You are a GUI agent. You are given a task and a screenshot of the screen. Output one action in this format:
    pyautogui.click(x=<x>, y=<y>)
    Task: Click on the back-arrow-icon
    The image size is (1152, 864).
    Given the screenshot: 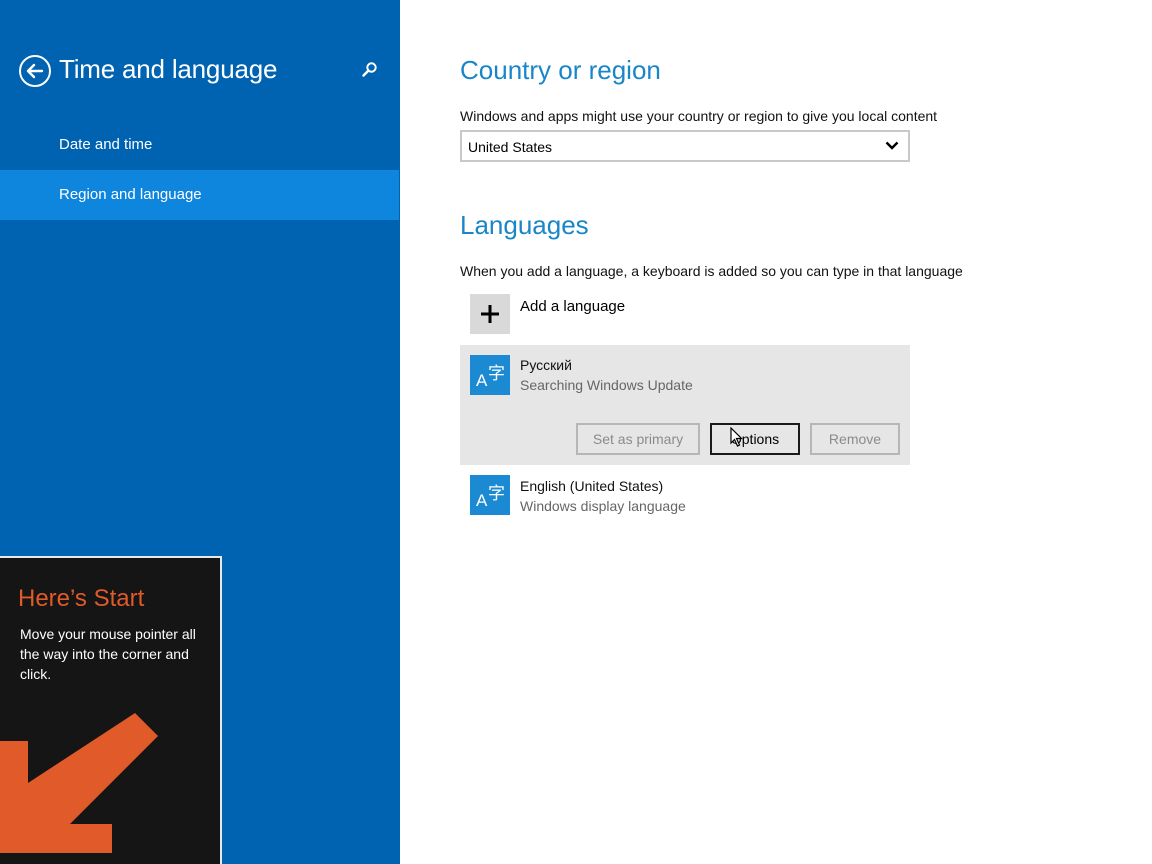 What is the action you would take?
    pyautogui.click(x=35, y=71)
    